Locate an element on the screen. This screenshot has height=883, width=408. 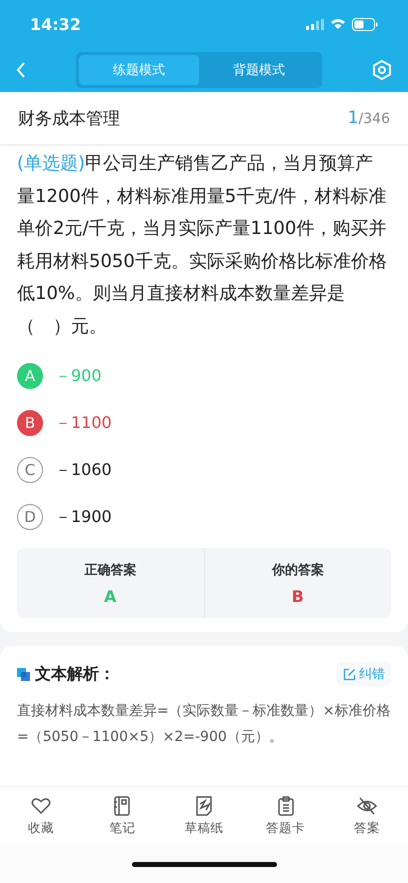
mode-tab: 背题模式 is located at coordinates (259, 70).